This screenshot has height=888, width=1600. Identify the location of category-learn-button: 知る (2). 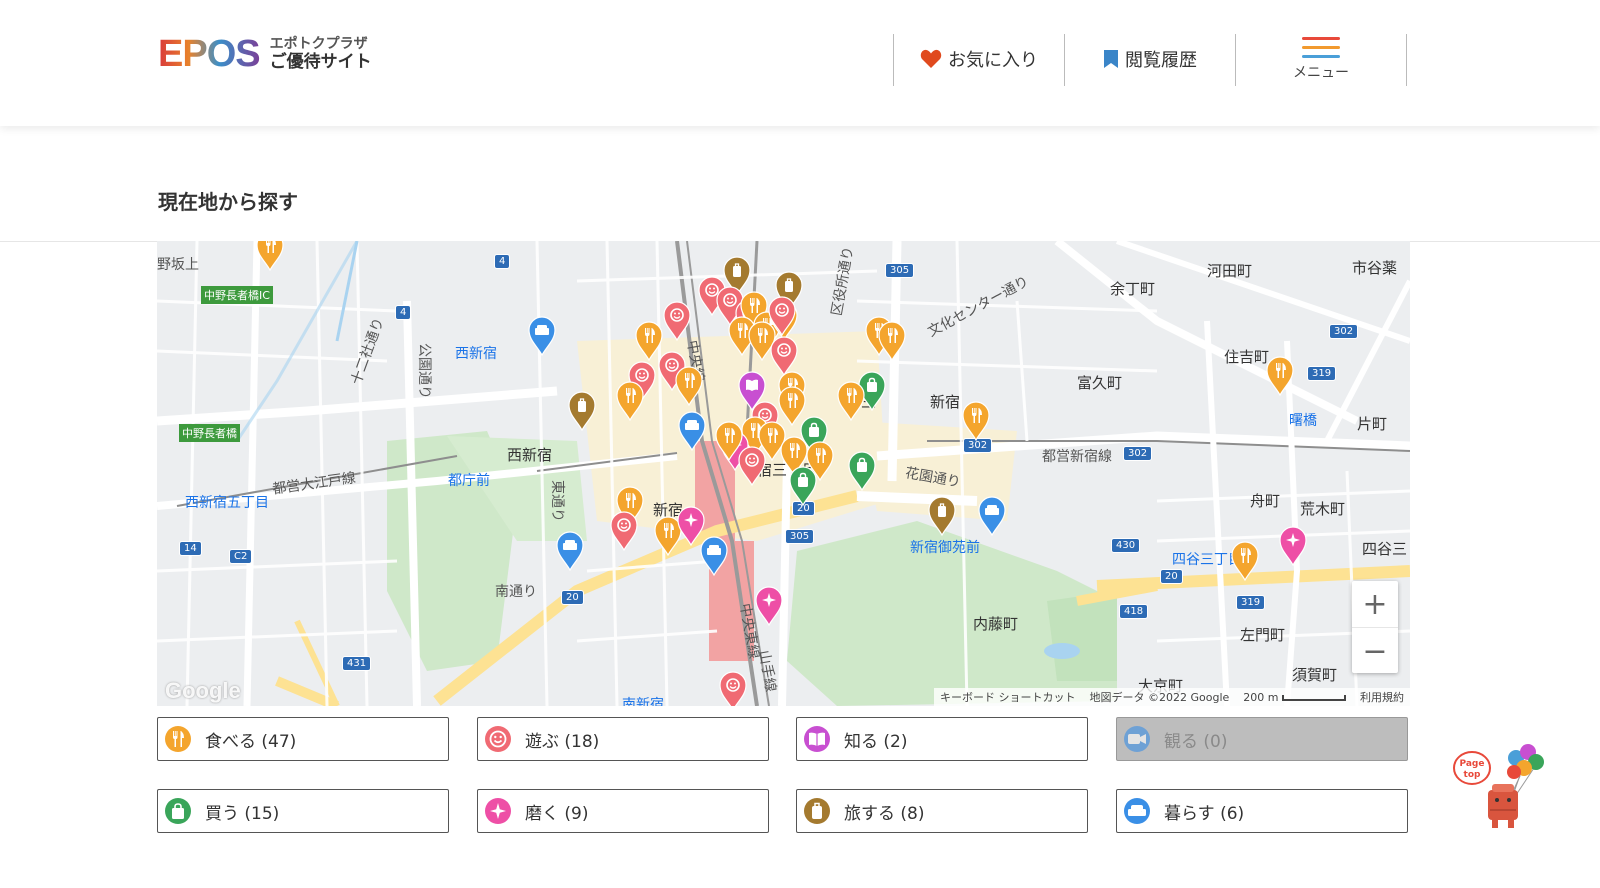
(942, 739).